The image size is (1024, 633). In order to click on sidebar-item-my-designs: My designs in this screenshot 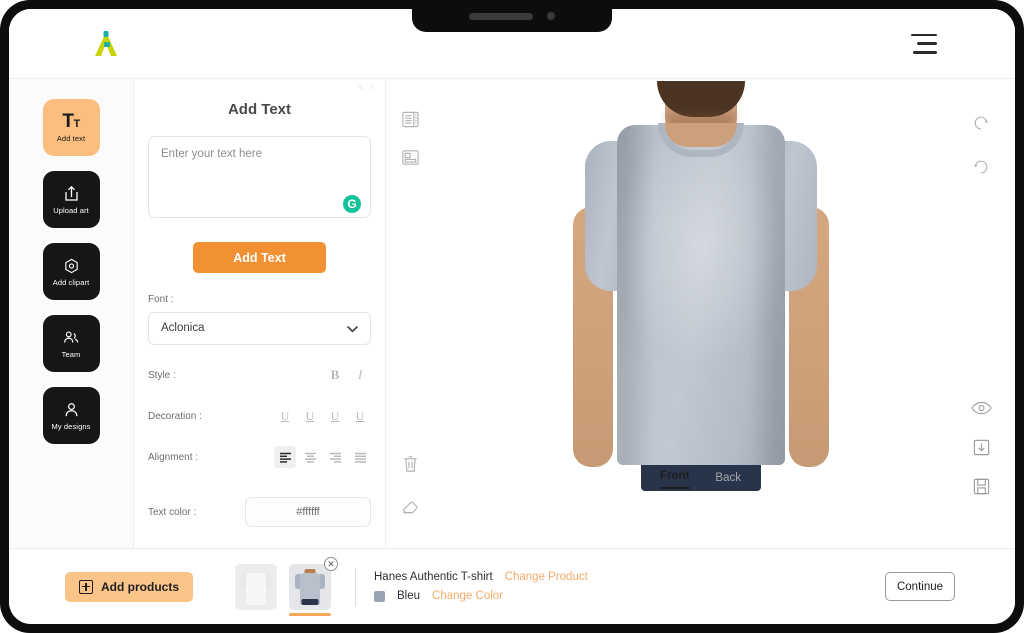, I will do `click(71, 415)`.